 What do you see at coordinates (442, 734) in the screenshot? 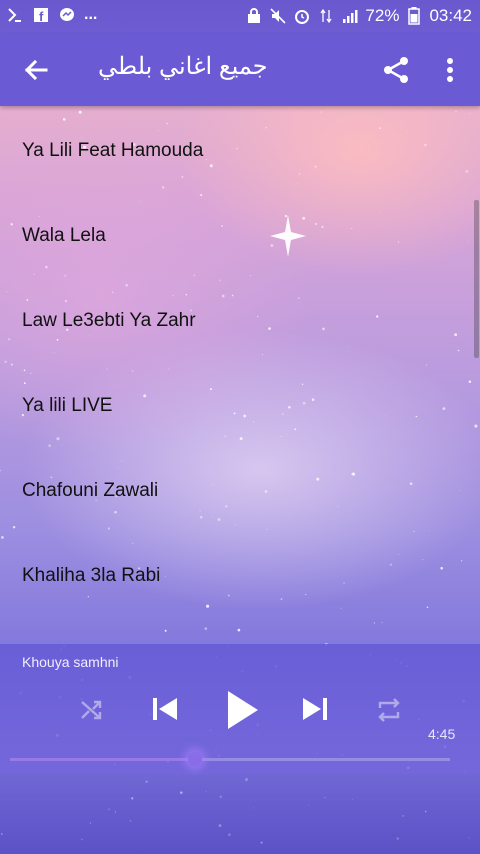
I see `track-duration: 4:45` at bounding box center [442, 734].